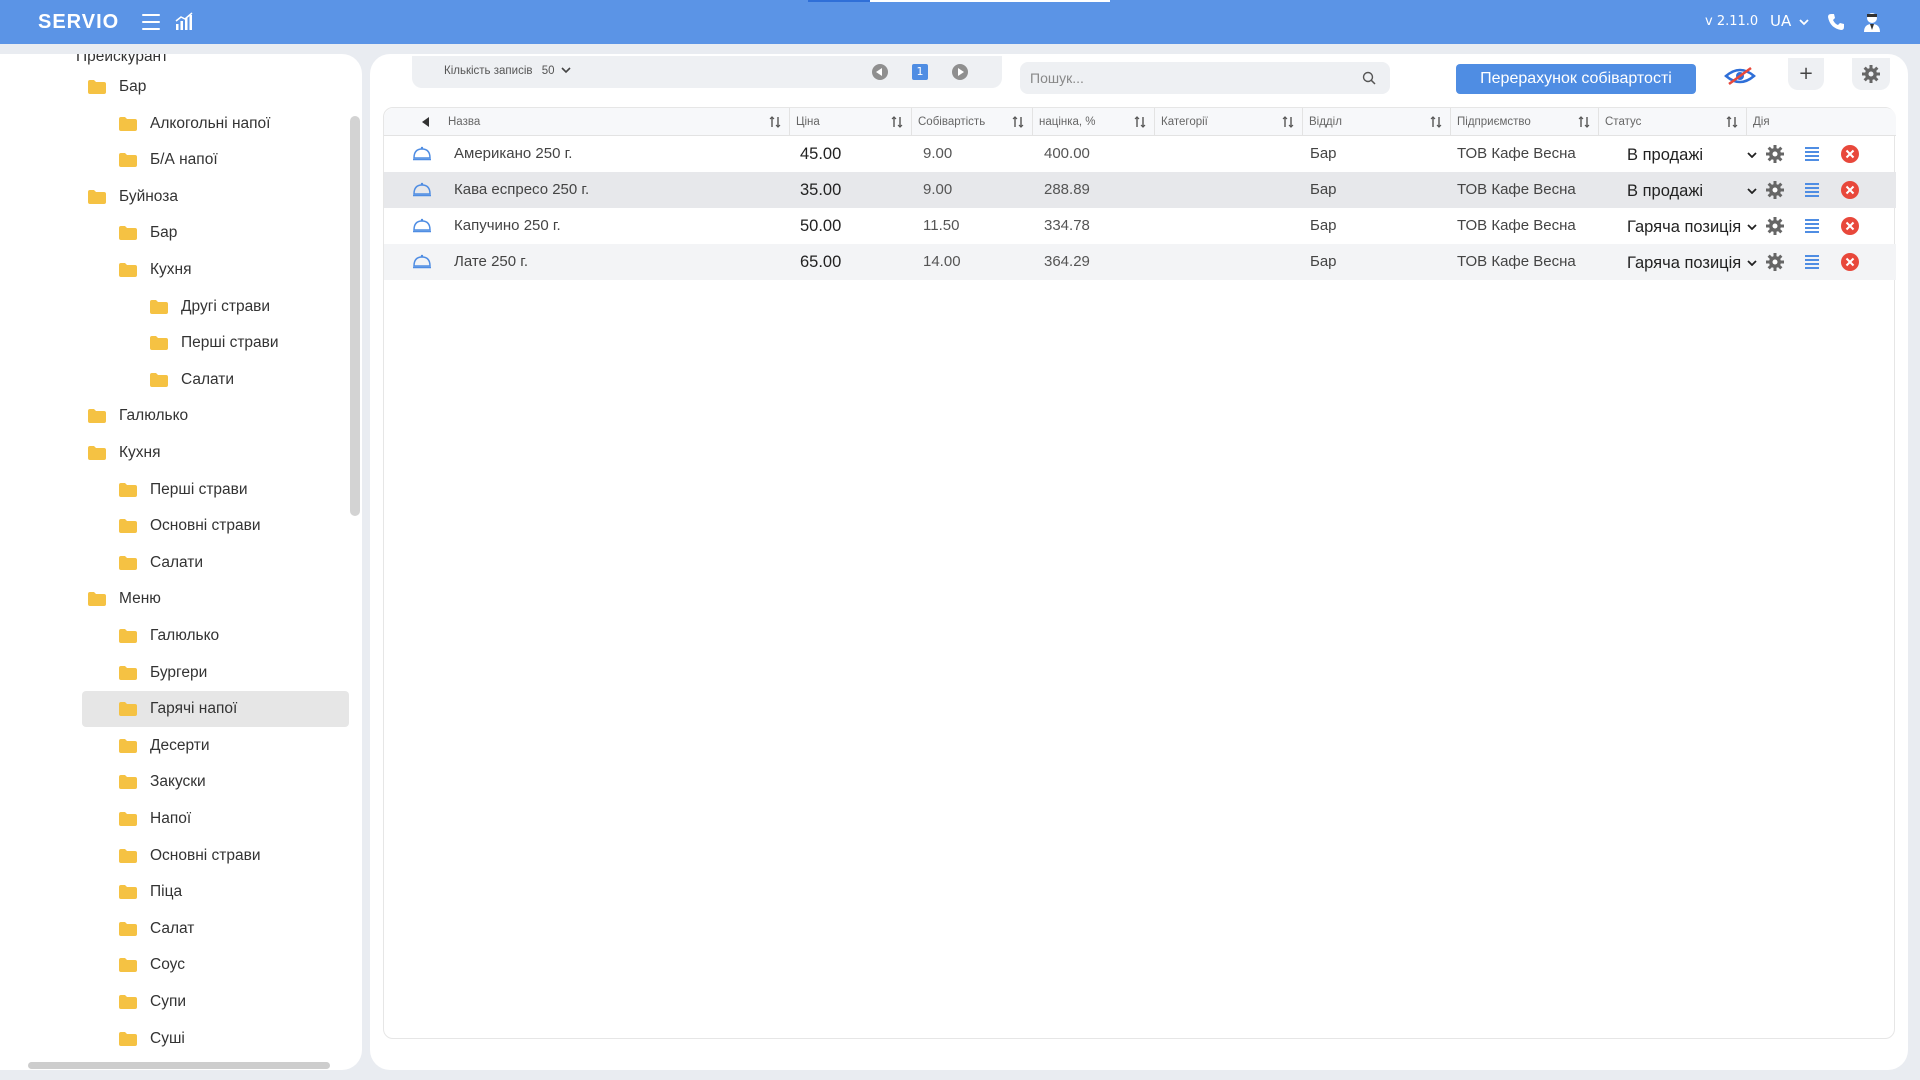  I want to click on sidebar-folder-item: Десерти, so click(164, 746).